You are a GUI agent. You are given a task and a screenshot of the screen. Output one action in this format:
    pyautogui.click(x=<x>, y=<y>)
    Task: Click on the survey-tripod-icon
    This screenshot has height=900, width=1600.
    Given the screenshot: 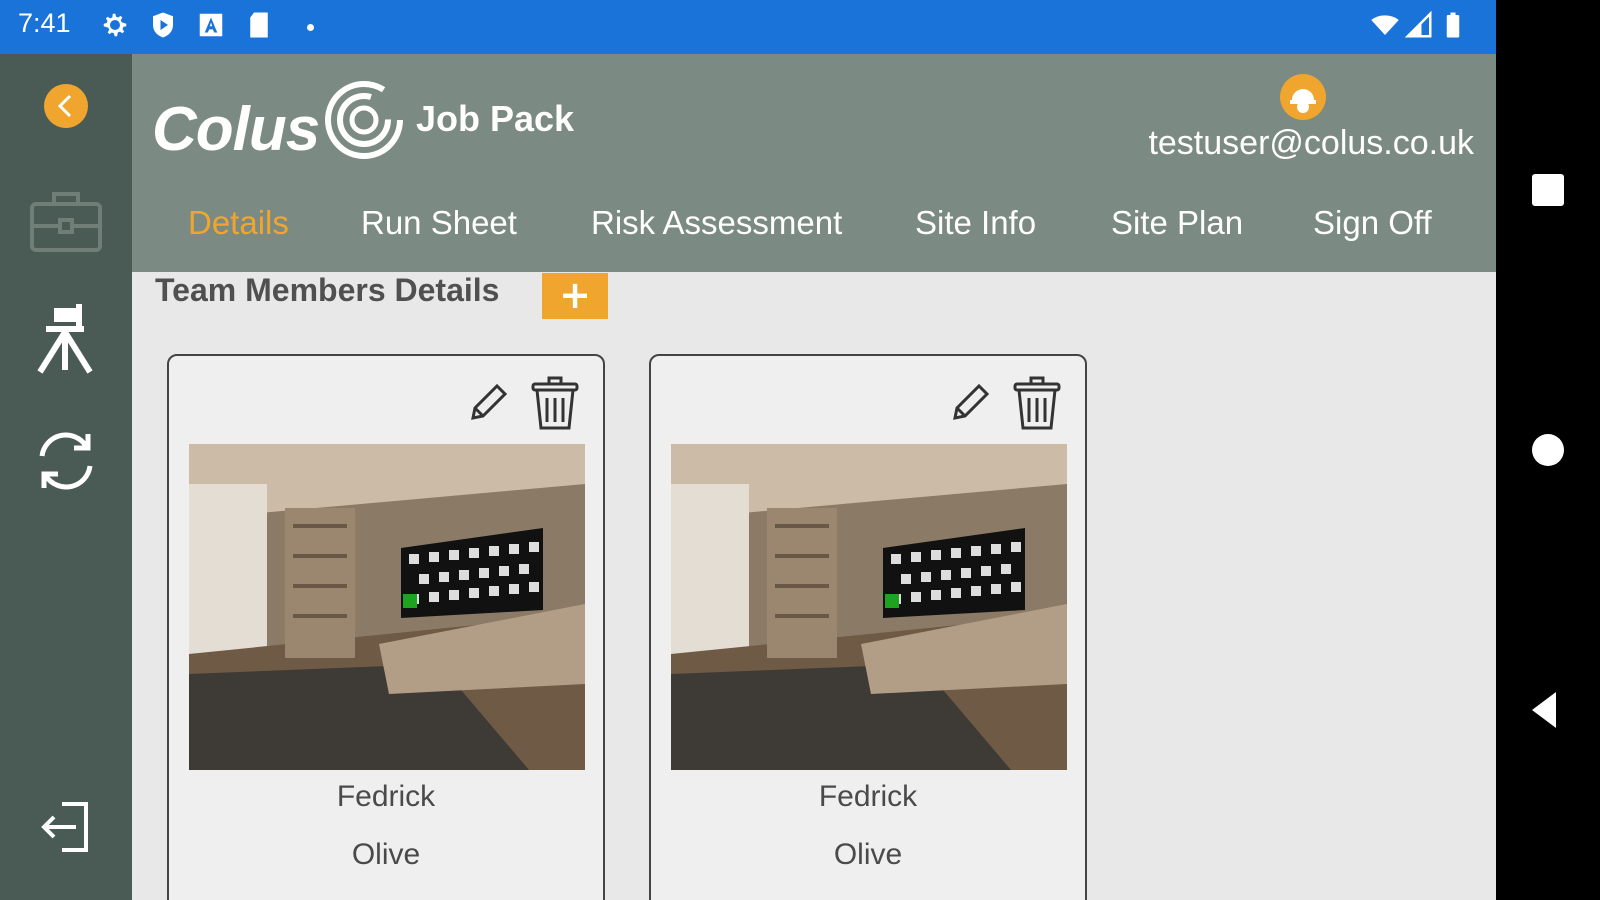 What is the action you would take?
    pyautogui.click(x=66, y=342)
    